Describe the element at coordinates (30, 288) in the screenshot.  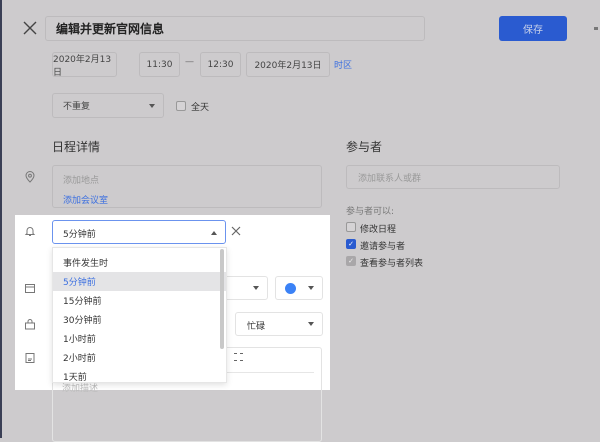
I see `calendar-icon` at that location.